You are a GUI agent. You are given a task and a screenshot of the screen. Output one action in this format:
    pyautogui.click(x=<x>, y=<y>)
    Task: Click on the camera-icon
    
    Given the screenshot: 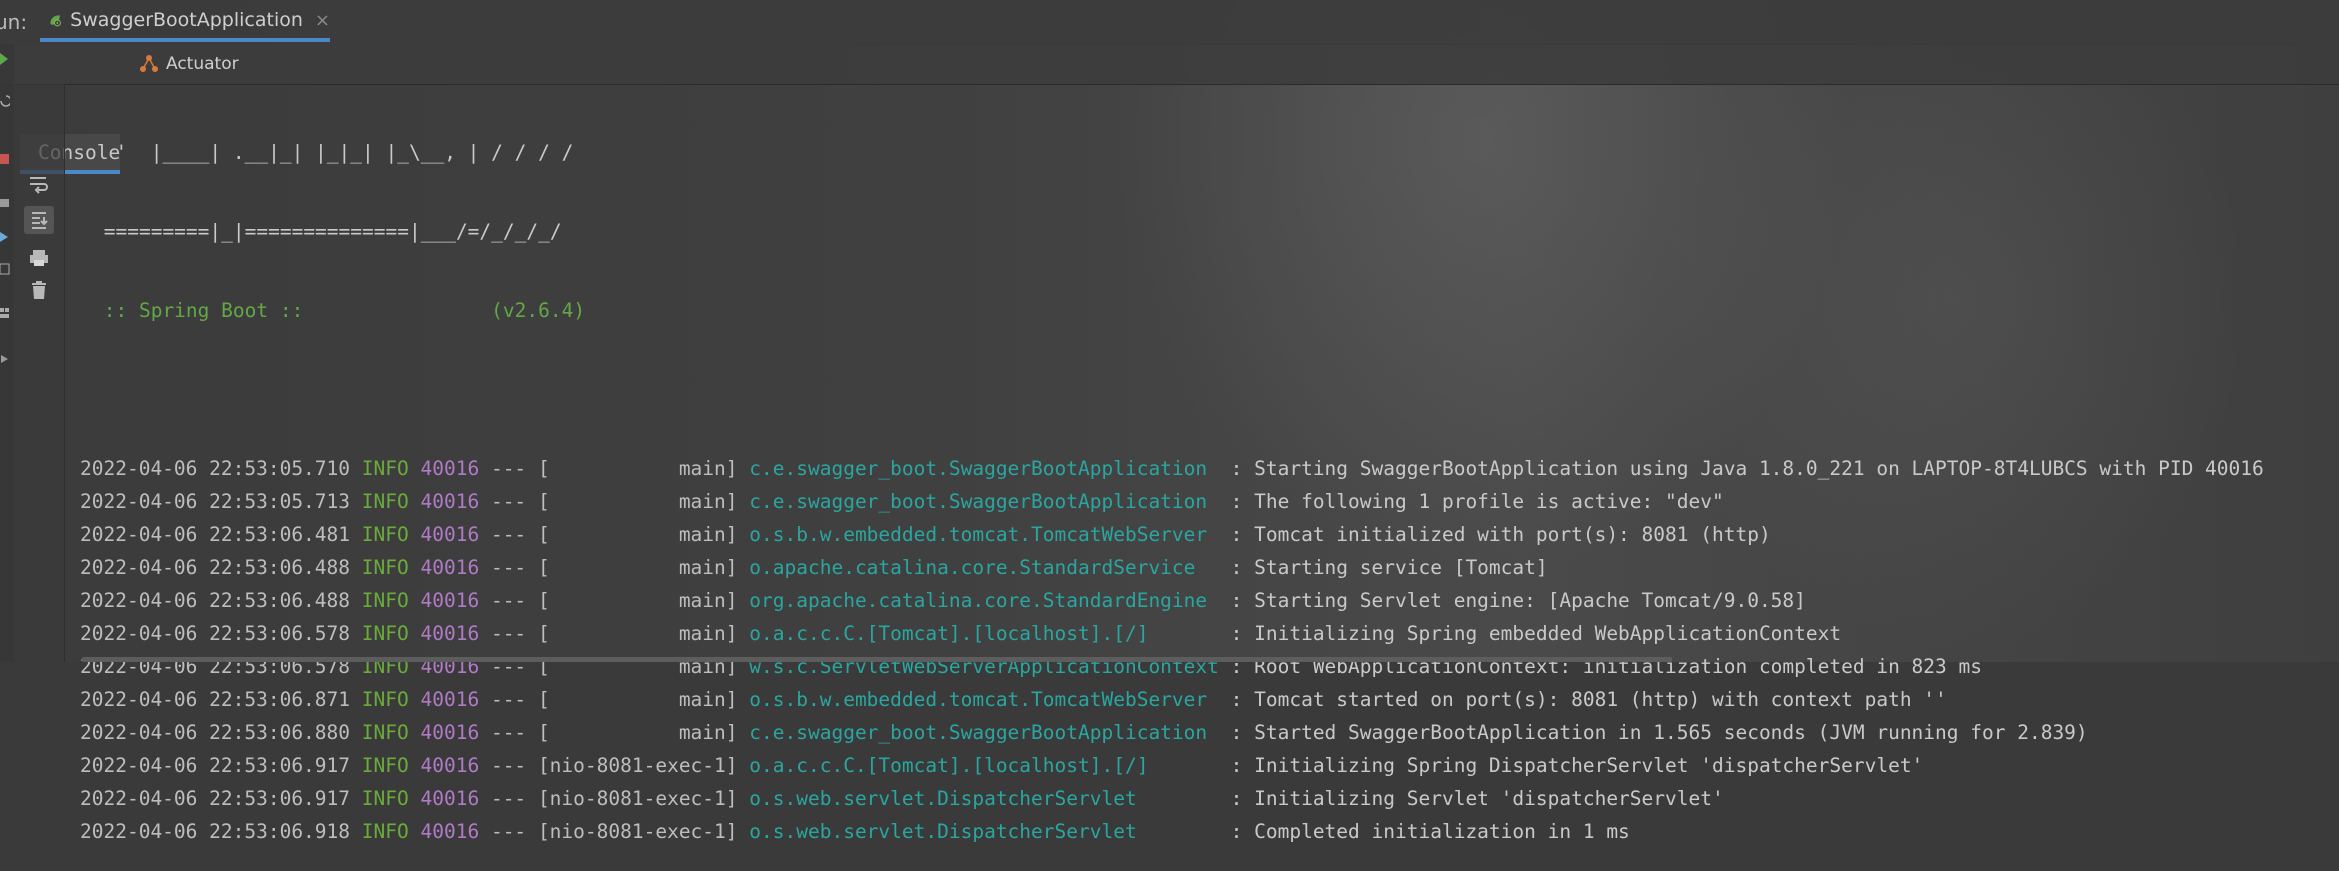 What is the action you would take?
    pyautogui.click(x=5, y=203)
    